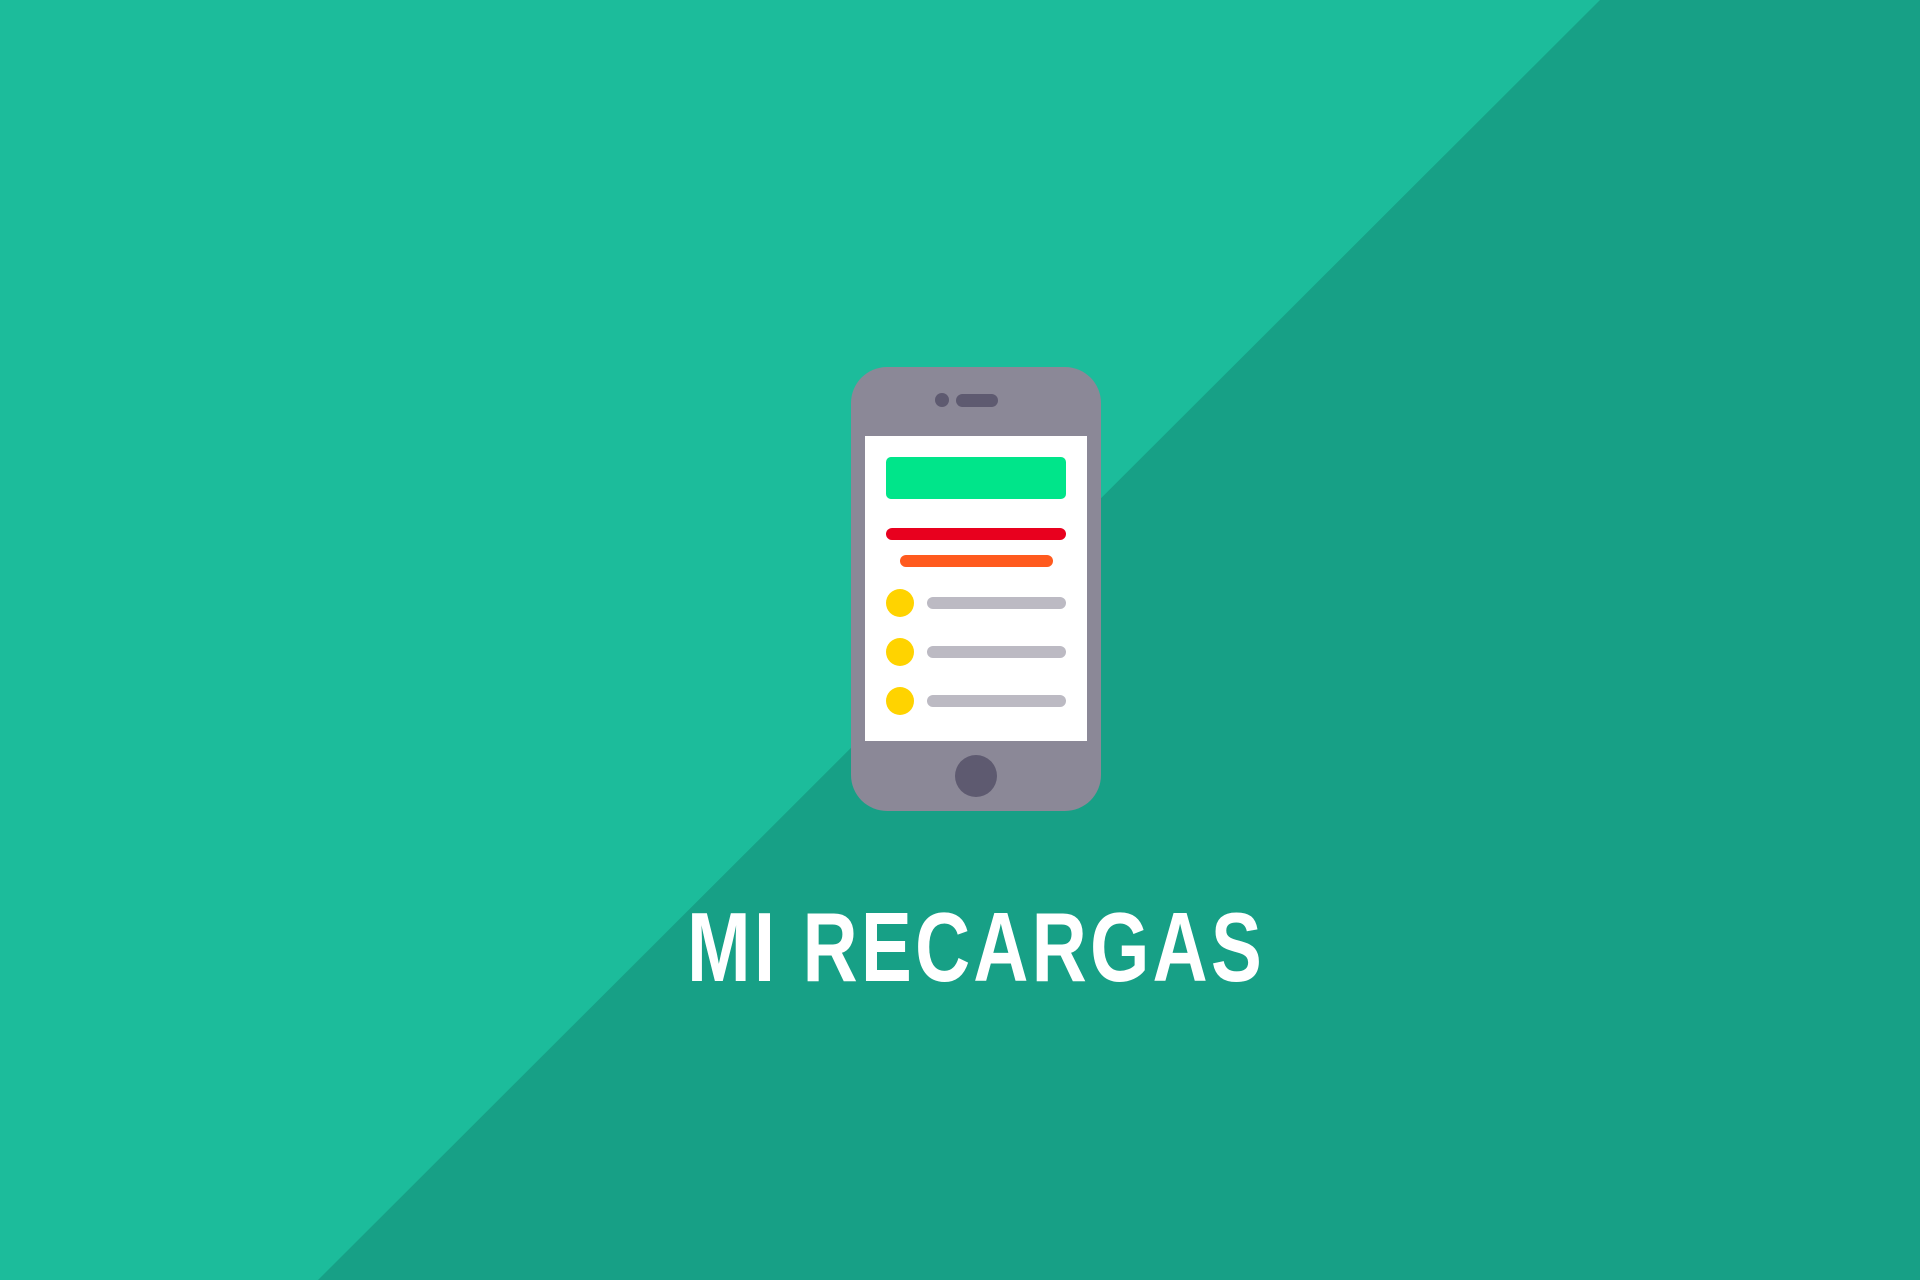  Describe the element at coordinates (942, 400) in the screenshot. I see `camera-icon` at that location.